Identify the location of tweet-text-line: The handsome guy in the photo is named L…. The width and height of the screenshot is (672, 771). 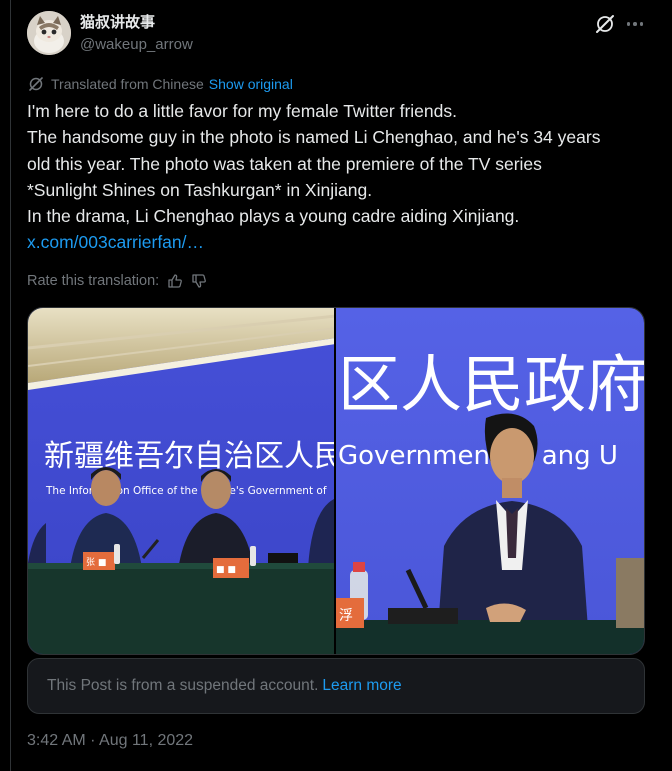
(314, 137).